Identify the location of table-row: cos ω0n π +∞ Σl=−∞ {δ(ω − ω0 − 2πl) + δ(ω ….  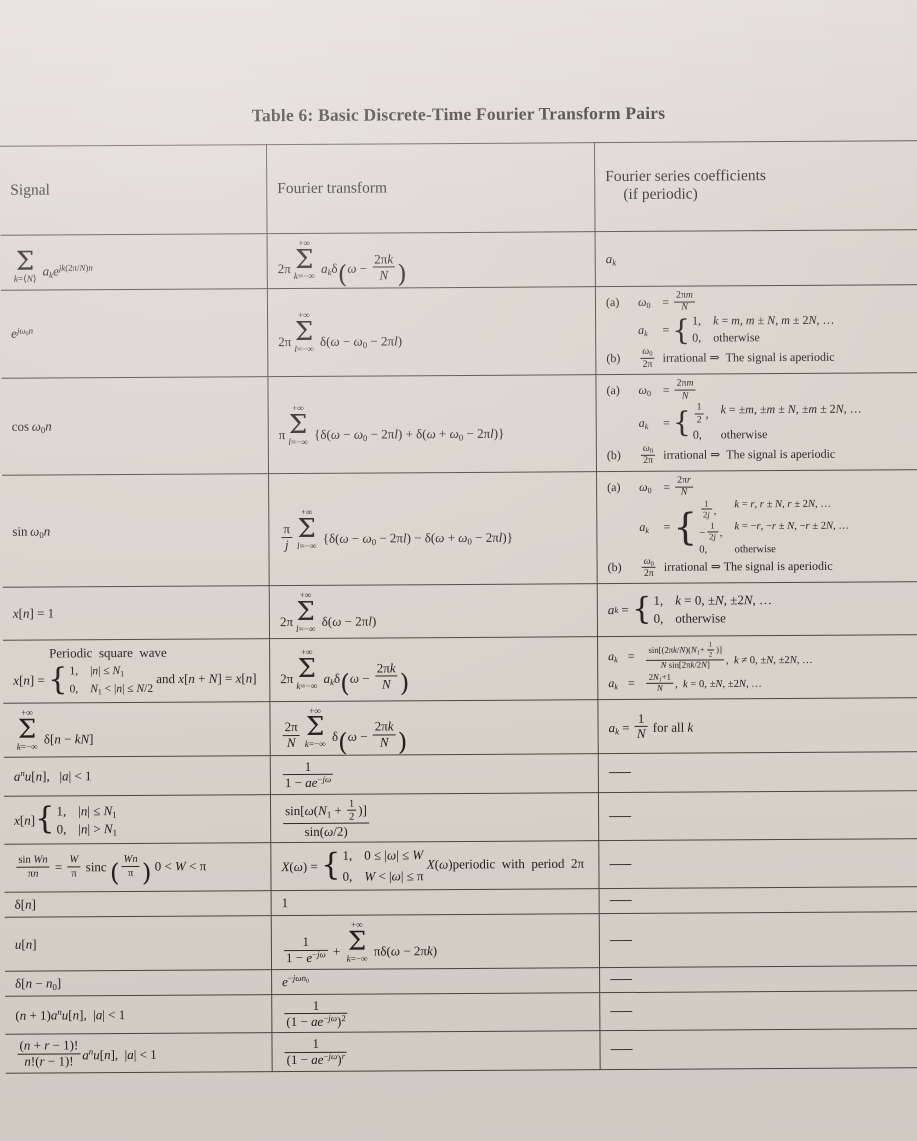
(459, 424).